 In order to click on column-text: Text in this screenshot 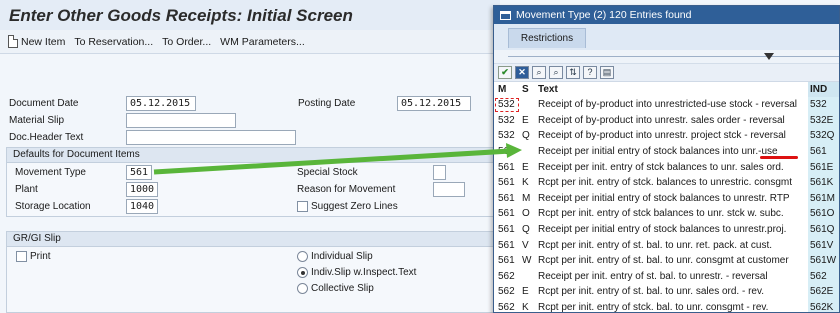, I will do `click(672, 89)`.